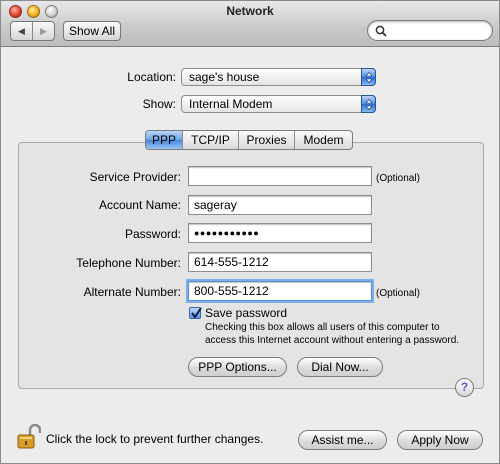  What do you see at coordinates (398, 293) in the screenshot?
I see `alternate-number-optional-note: (Optional)` at bounding box center [398, 293].